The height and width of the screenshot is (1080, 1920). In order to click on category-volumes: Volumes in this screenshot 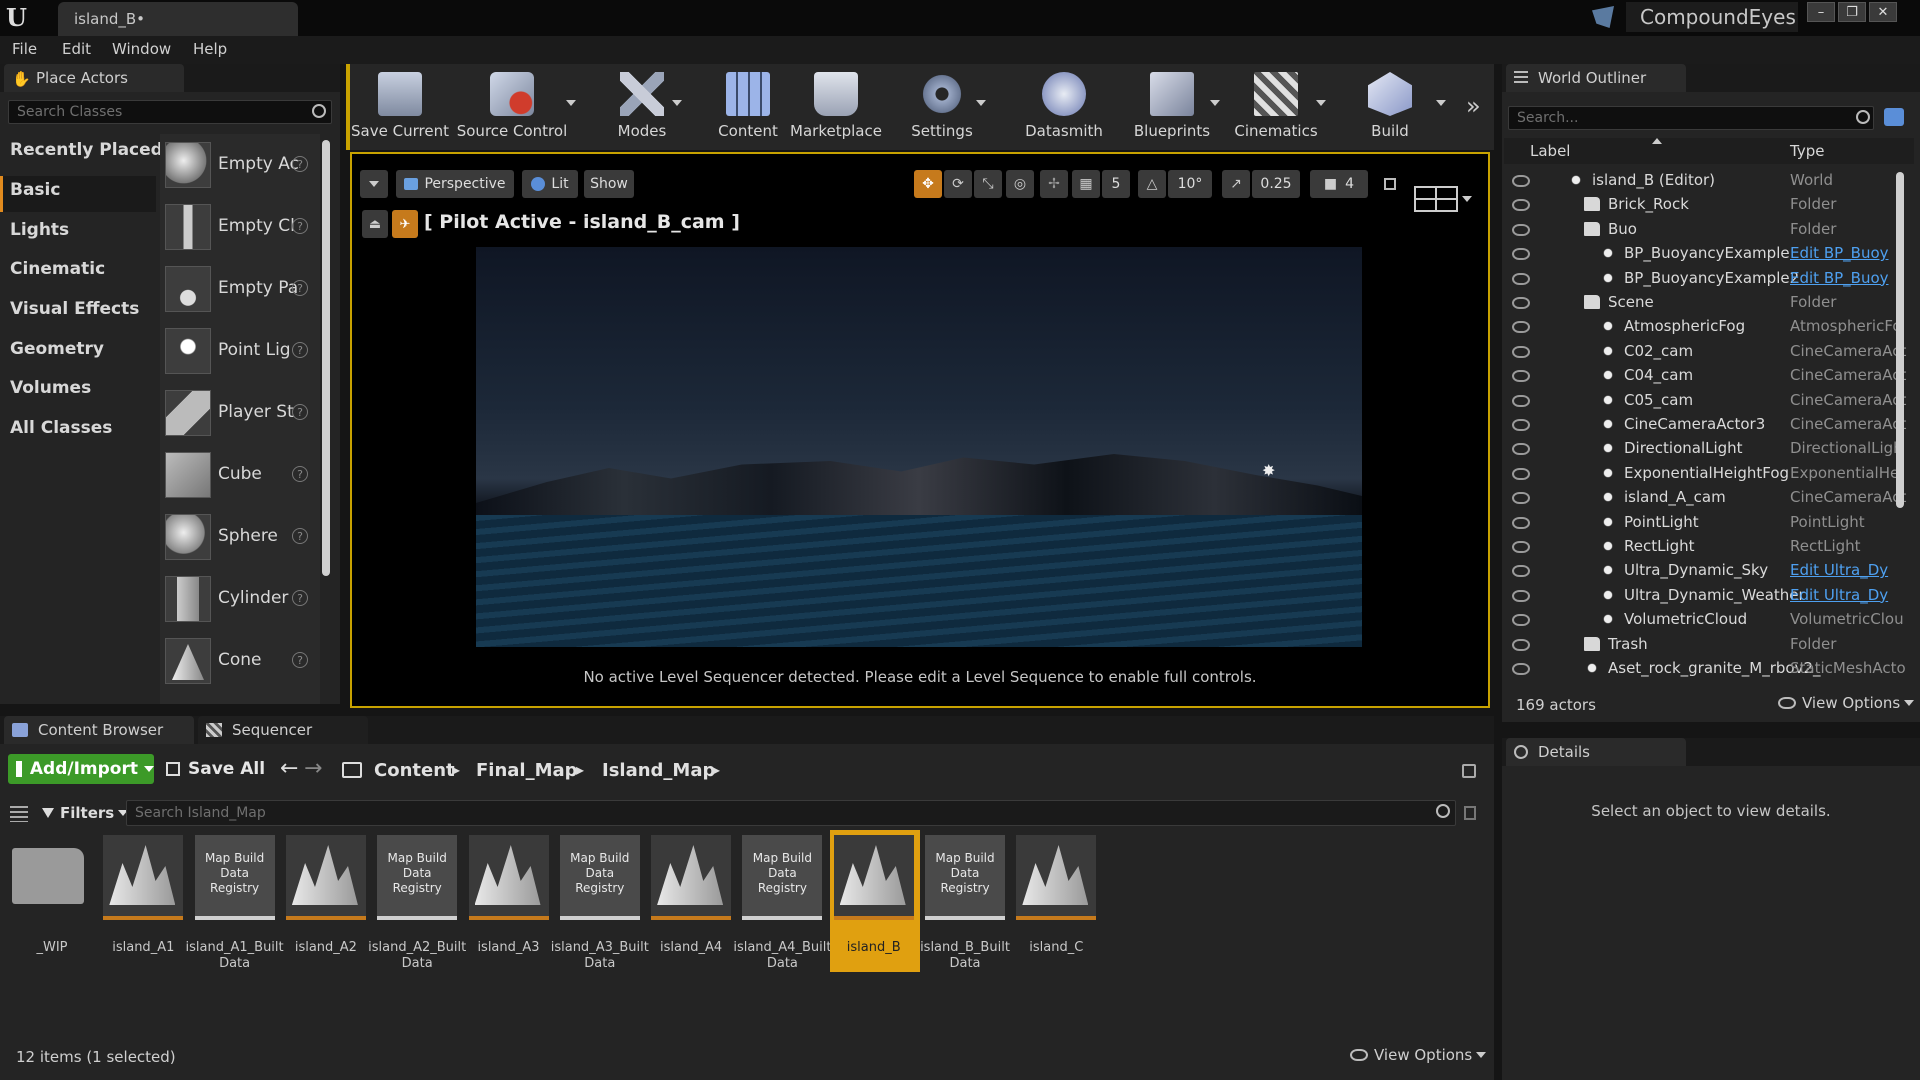, I will do `click(50, 388)`.